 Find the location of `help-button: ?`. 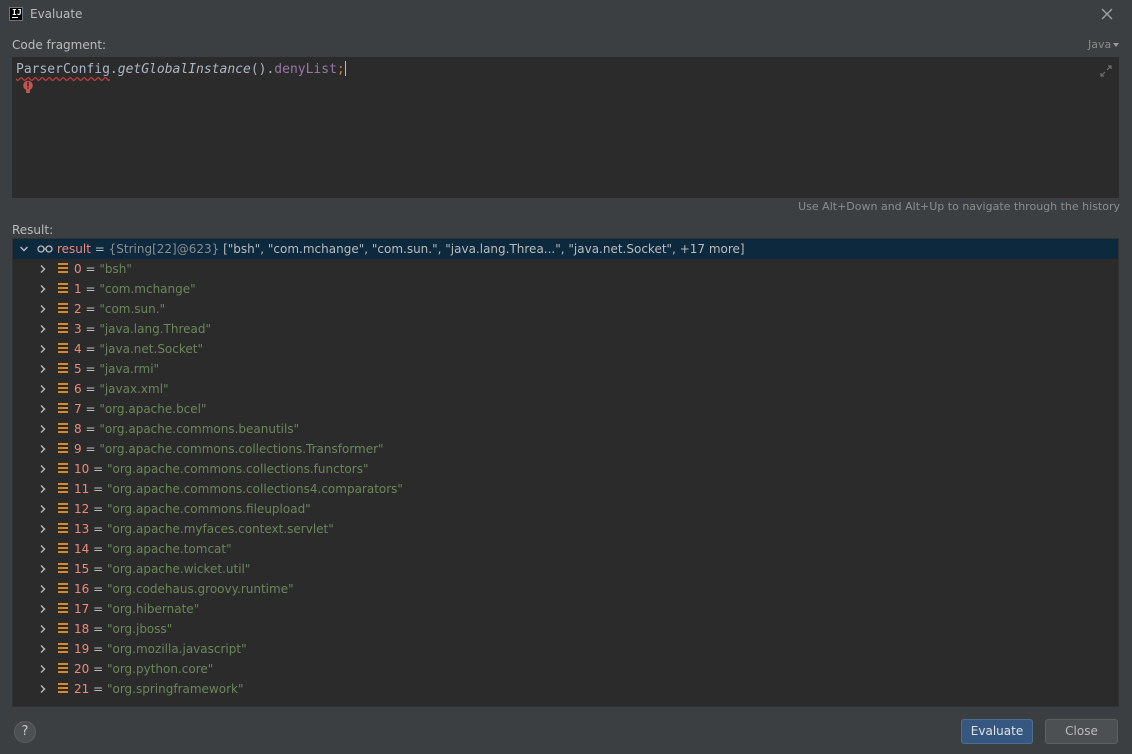

help-button: ? is located at coordinates (25, 732).